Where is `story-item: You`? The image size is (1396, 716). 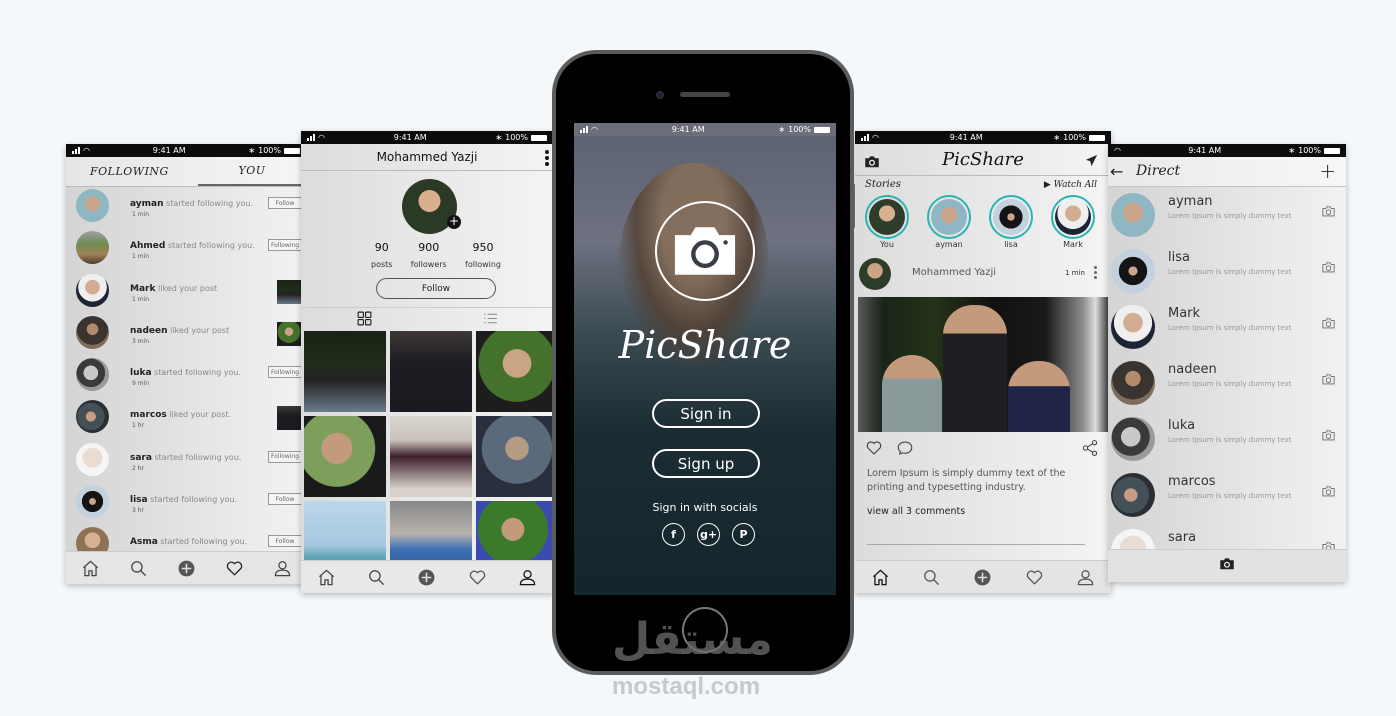
story-item: You is located at coordinates (887, 222).